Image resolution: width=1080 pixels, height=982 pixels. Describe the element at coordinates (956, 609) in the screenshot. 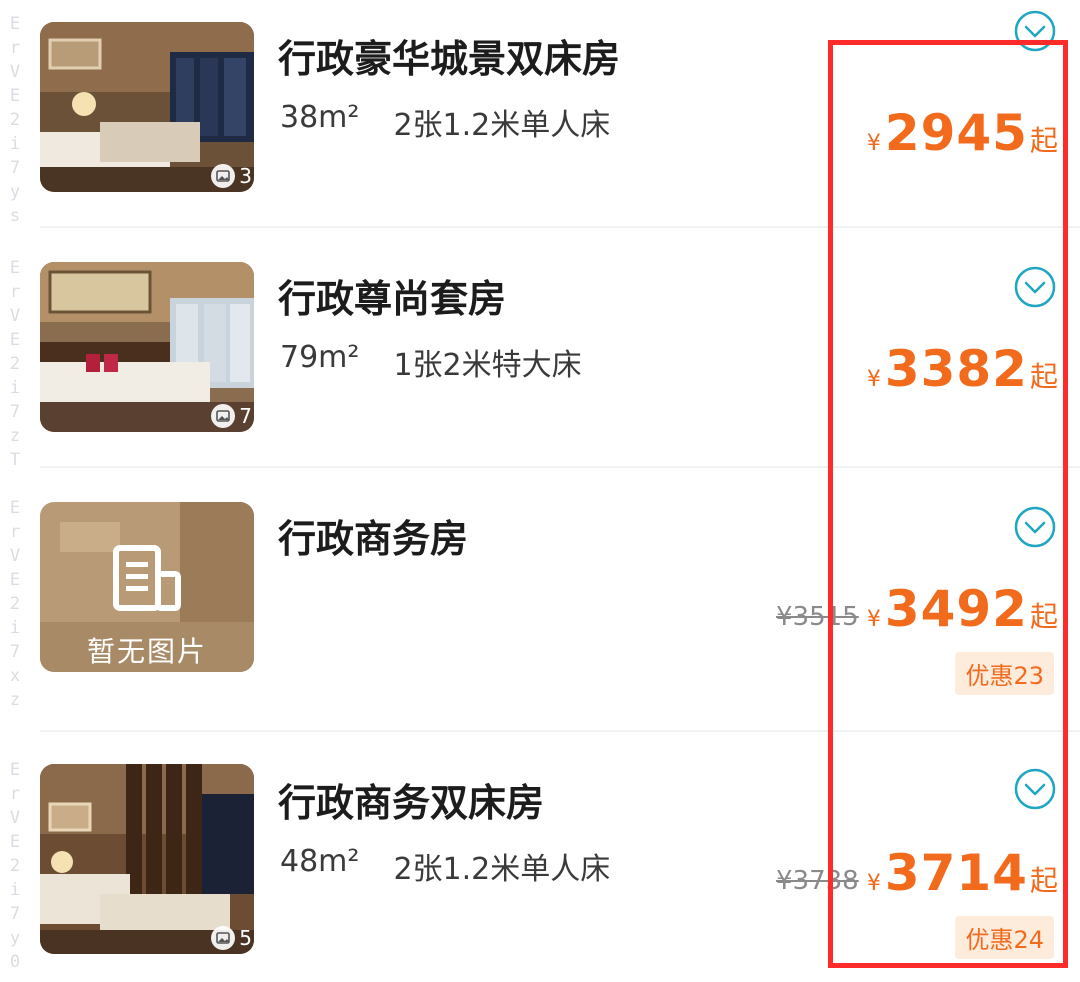

I see `price-amount: 3492` at that location.